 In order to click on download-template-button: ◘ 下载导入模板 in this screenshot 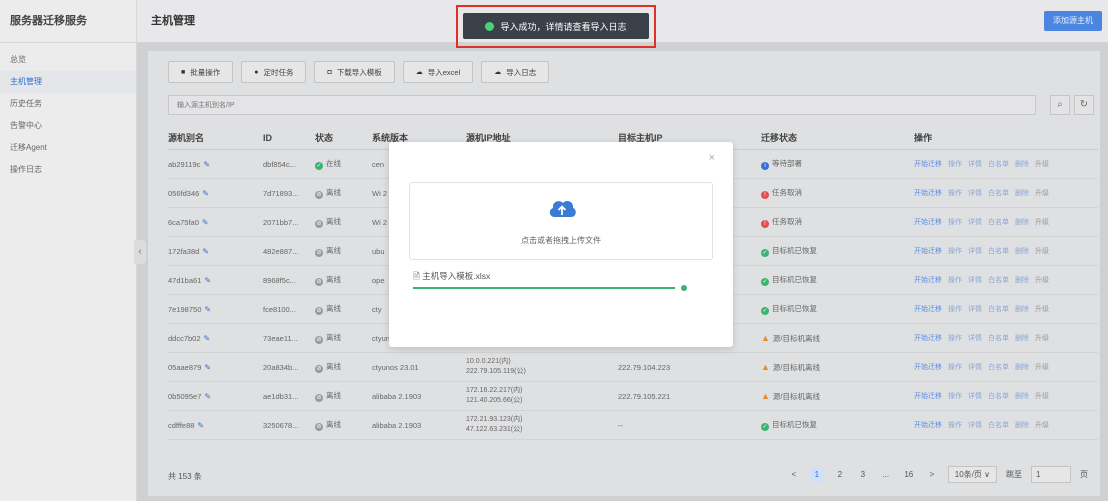, I will do `click(354, 72)`.